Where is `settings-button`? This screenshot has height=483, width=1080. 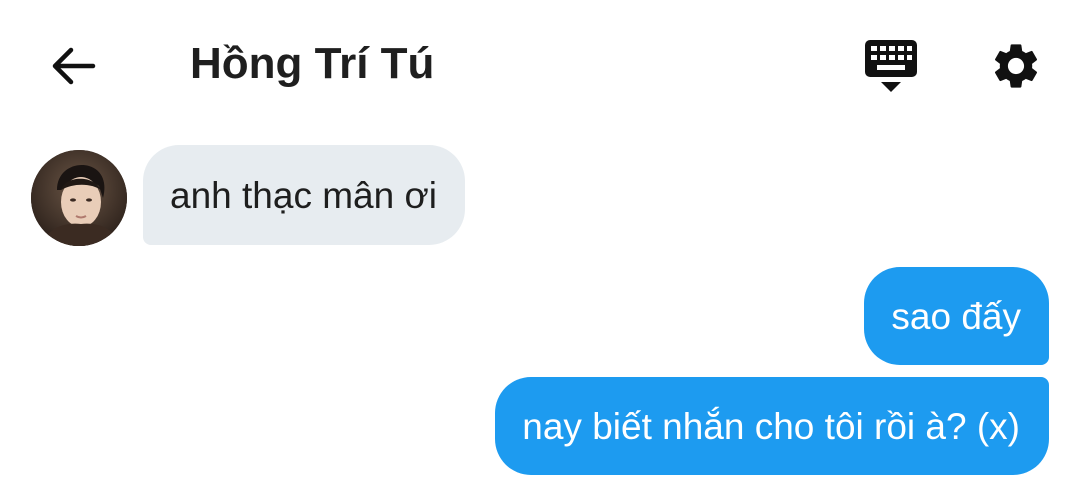
settings-button is located at coordinates (1016, 66).